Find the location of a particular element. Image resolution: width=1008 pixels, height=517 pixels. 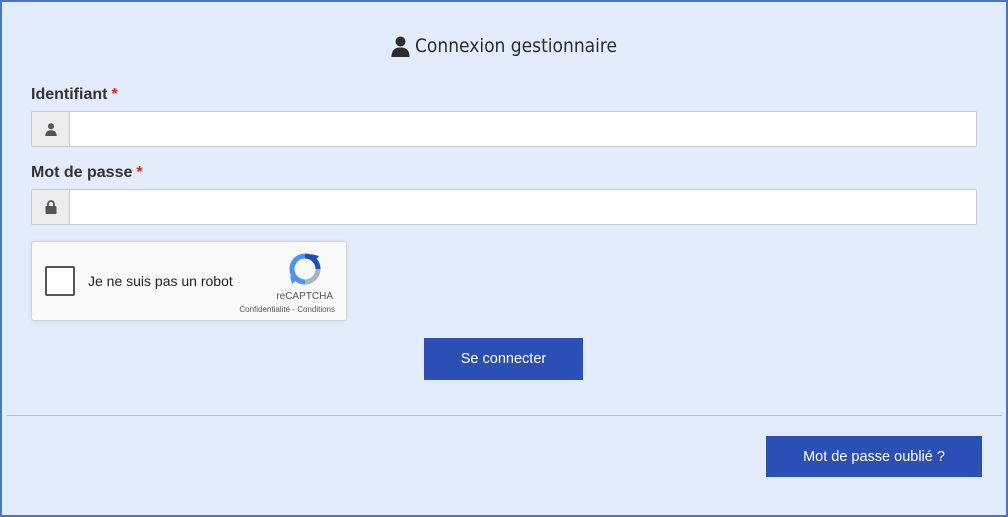

page-title-text: Connexion gestionnaire is located at coordinates (516, 46).